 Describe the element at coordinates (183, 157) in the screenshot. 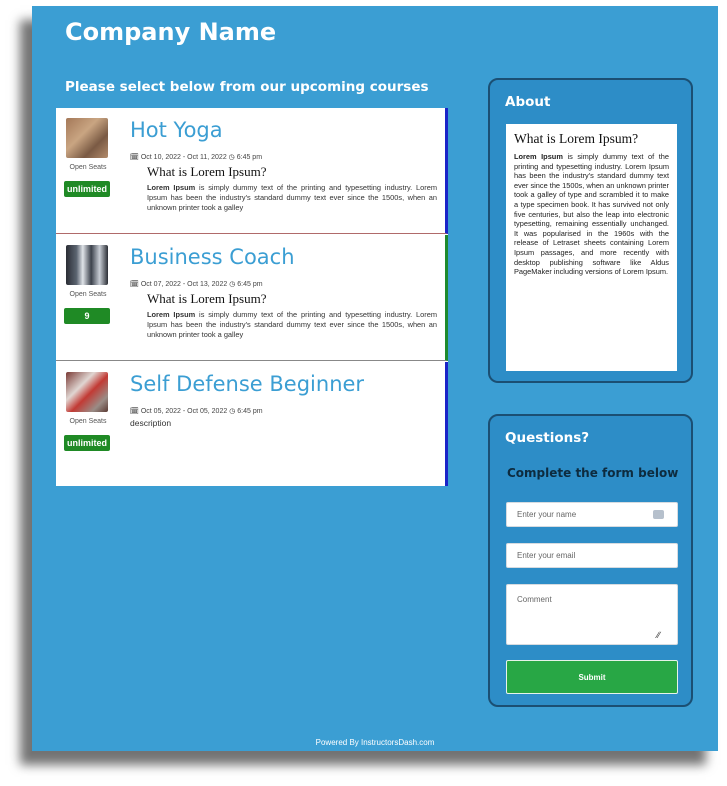

I see `date-range: Oct 10, 2022 - Oct 11, 2022` at that location.